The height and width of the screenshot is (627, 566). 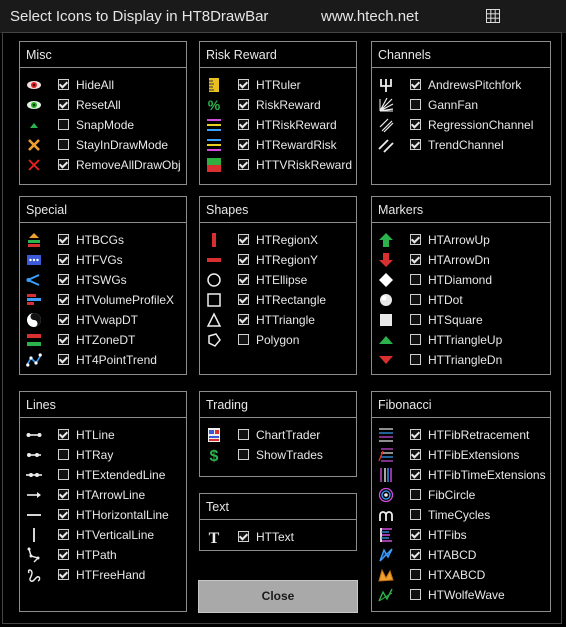 What do you see at coordinates (243, 319) in the screenshot?
I see `checkbox-httriangle` at bounding box center [243, 319].